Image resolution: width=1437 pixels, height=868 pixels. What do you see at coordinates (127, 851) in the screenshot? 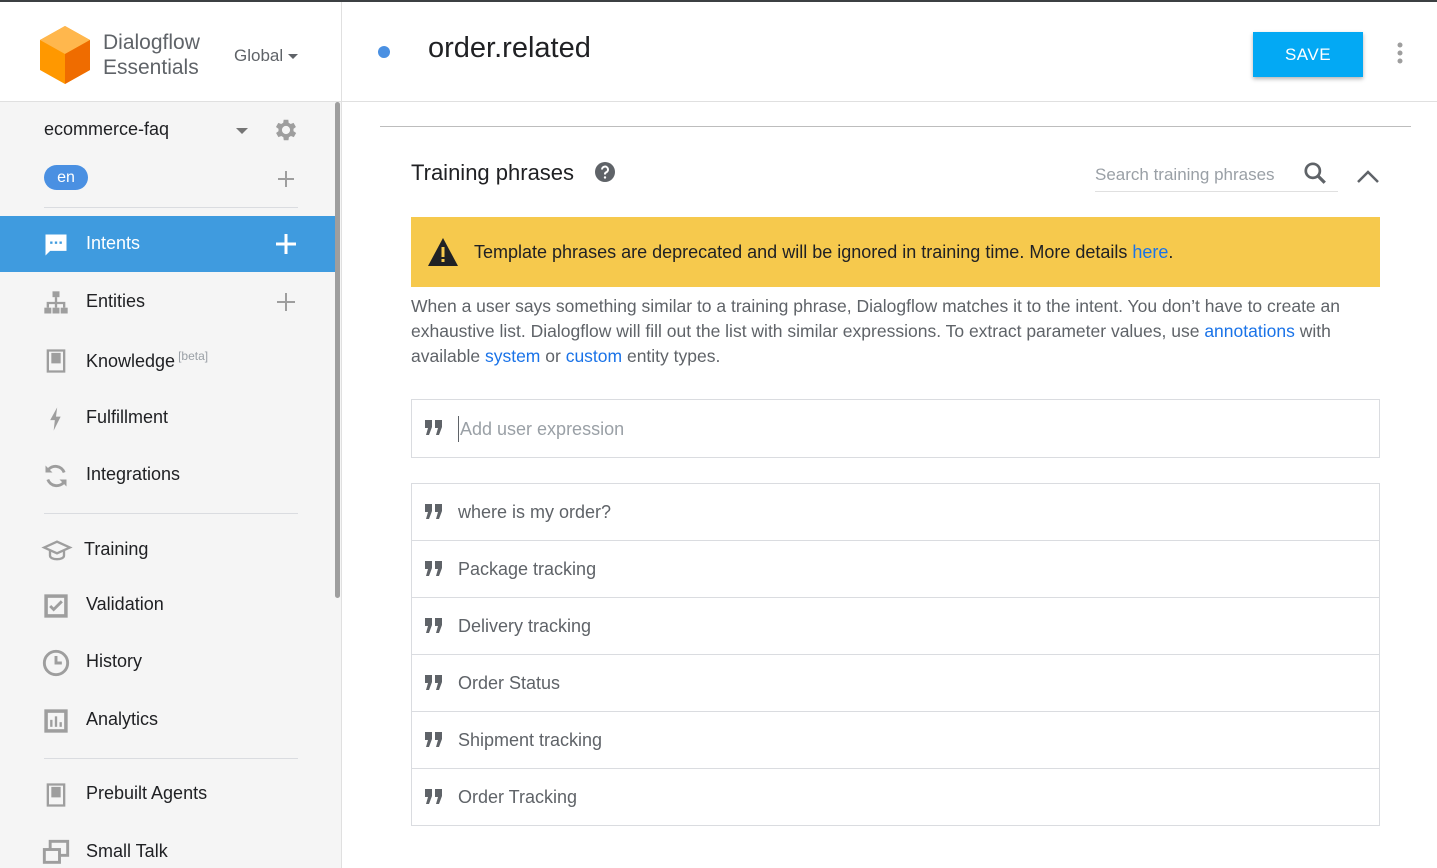
I see `sidebar-item-label: Small Talk` at bounding box center [127, 851].